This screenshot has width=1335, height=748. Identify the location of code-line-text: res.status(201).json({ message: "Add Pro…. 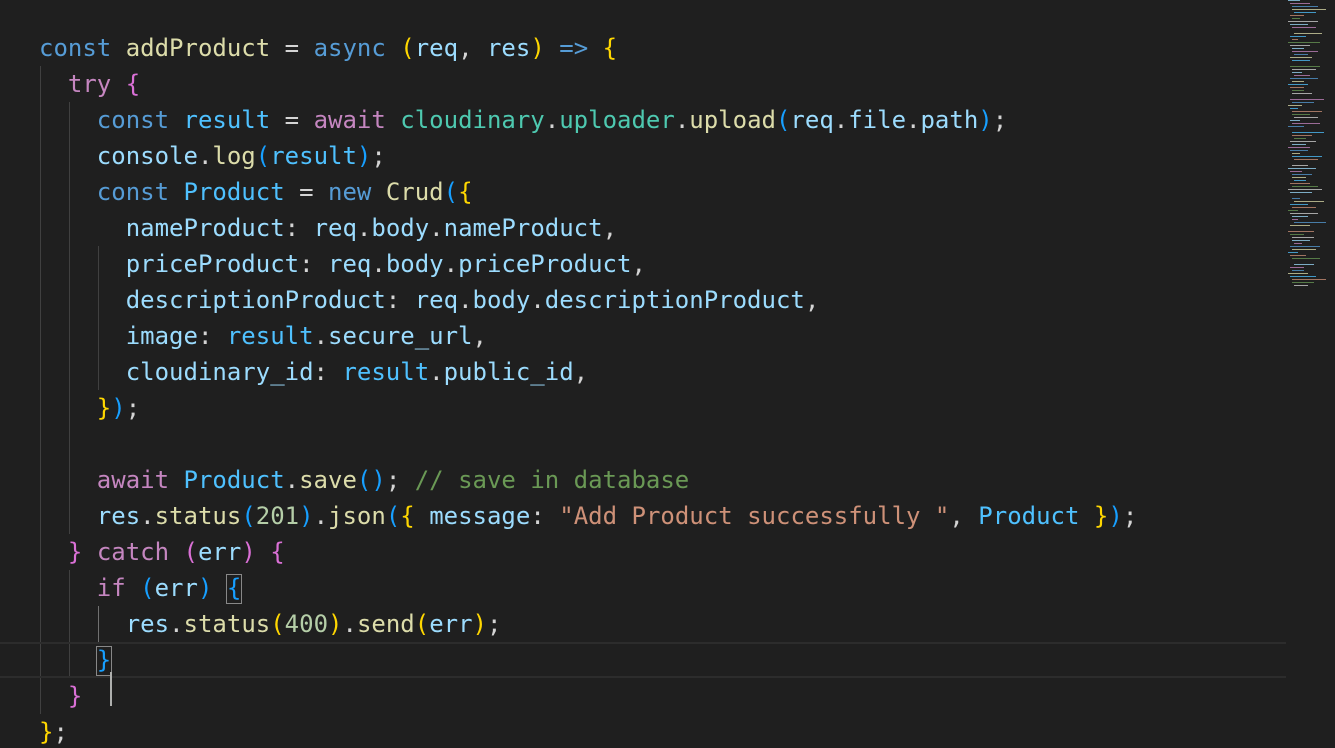
(617, 516).